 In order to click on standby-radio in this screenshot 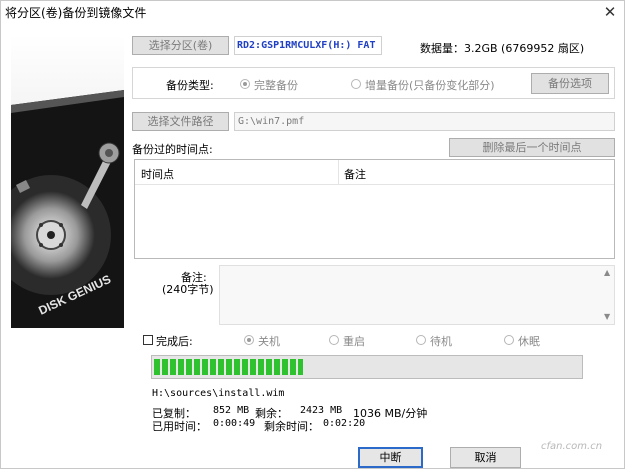, I will do `click(421, 340)`.